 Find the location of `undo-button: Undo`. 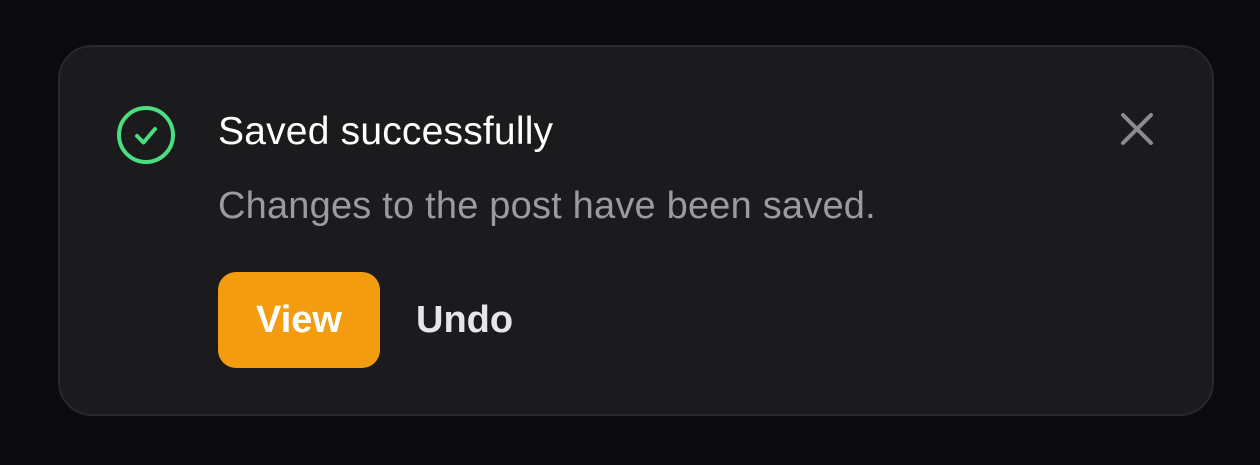

undo-button: Undo is located at coordinates (464, 320).